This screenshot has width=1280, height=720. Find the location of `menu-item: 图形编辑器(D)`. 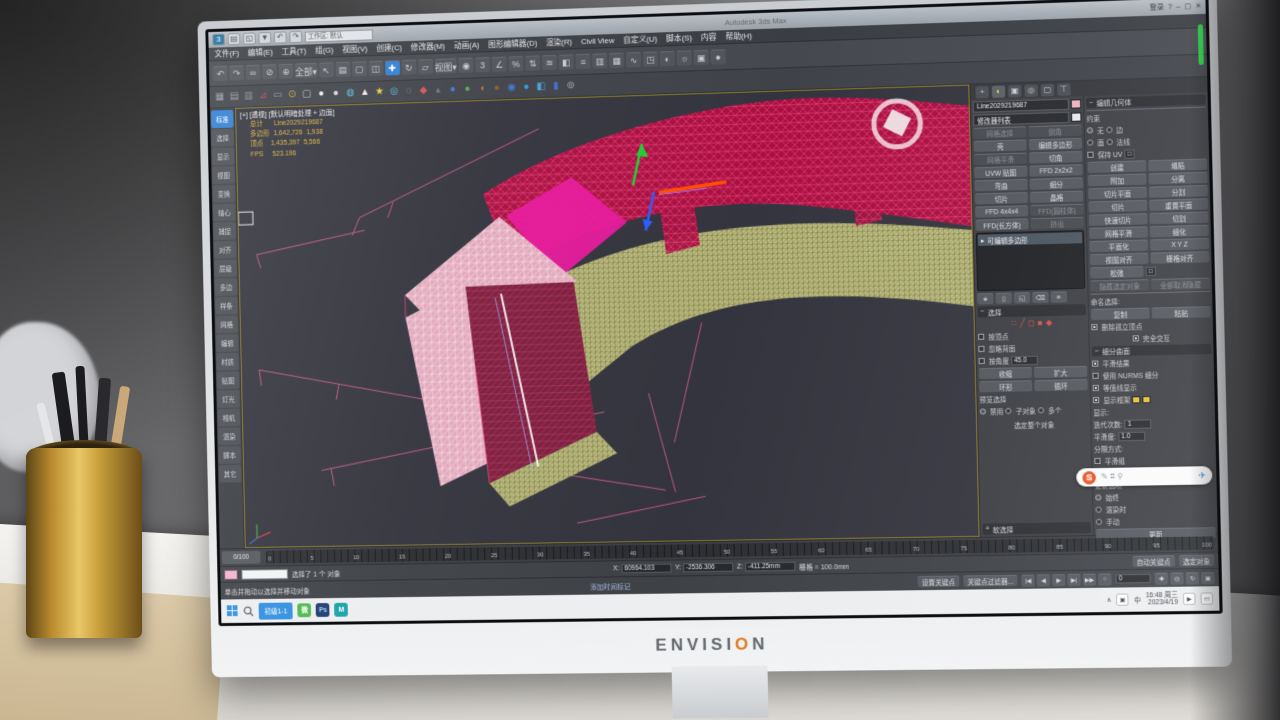

menu-item: 图形编辑器(D) is located at coordinates (512, 44).